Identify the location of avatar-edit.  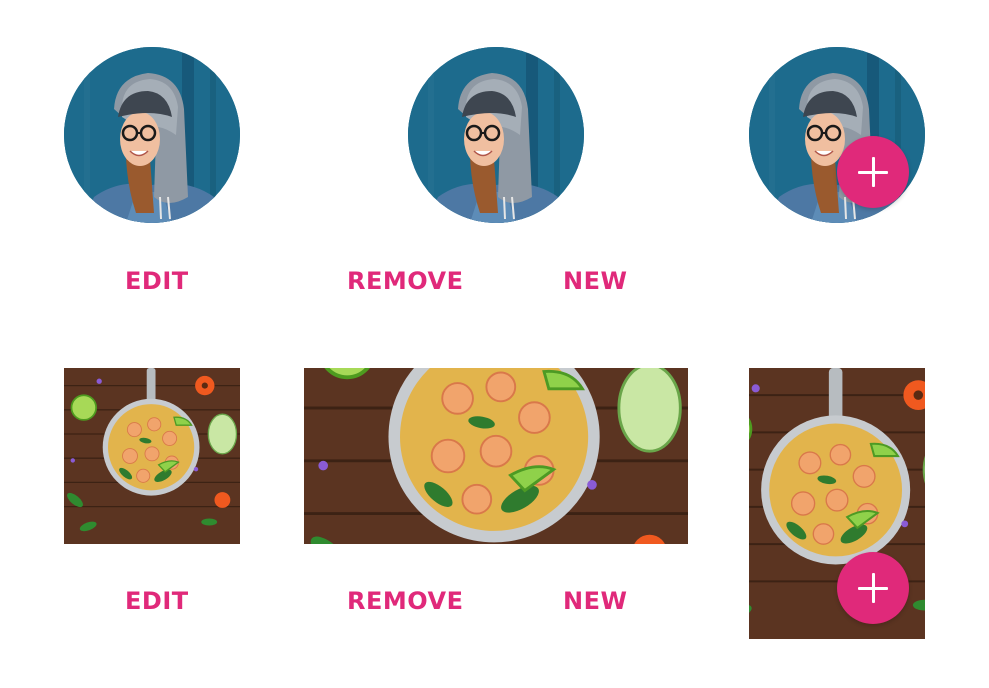
(152, 135).